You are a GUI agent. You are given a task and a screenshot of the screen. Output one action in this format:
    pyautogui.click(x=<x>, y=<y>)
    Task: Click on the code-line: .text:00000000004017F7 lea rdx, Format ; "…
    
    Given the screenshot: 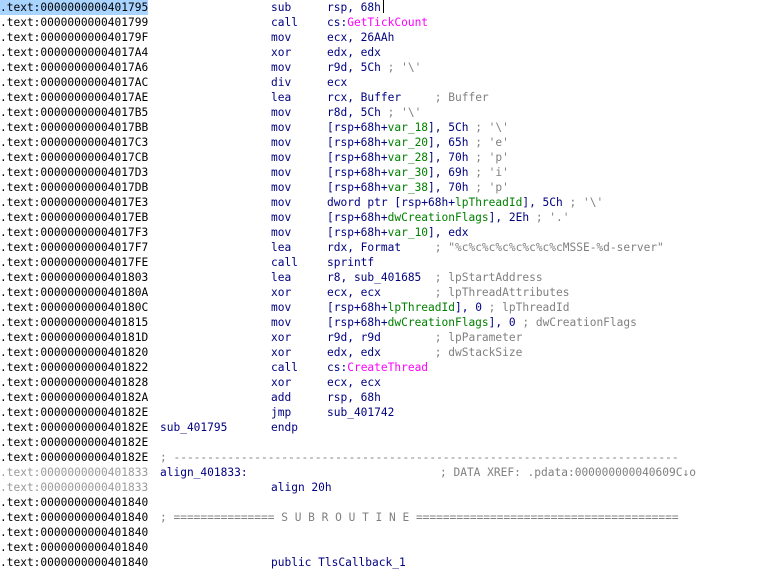 What is the action you would take?
    pyautogui.click(x=379, y=247)
    